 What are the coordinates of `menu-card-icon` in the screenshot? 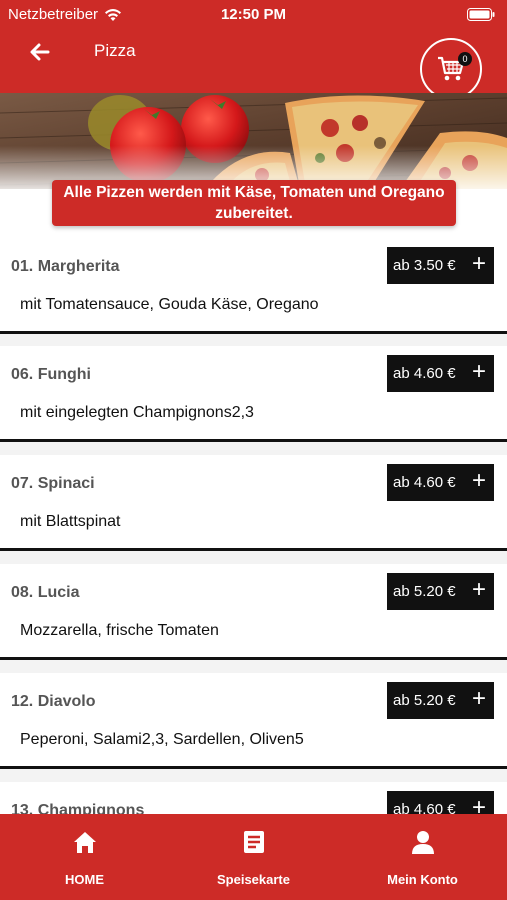 It's located at (253, 842).